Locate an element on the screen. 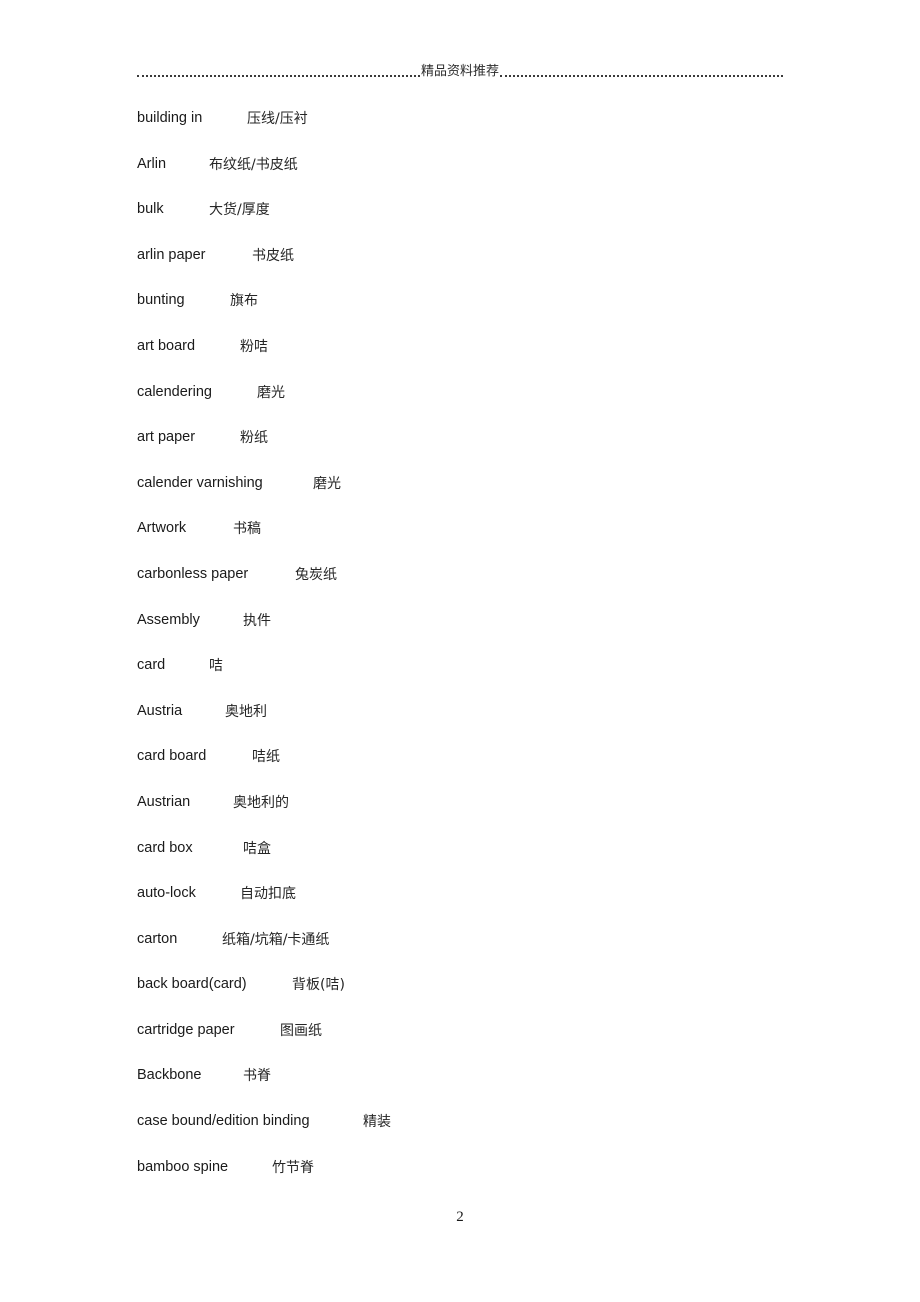  glossary-row: art board 粉咭 is located at coordinates (460, 359).